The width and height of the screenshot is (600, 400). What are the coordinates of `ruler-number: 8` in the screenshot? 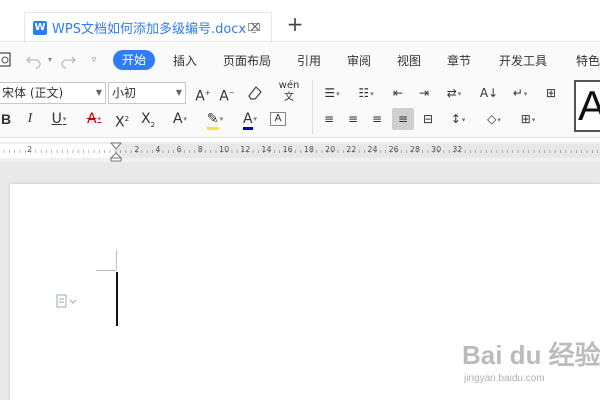 It's located at (200, 149).